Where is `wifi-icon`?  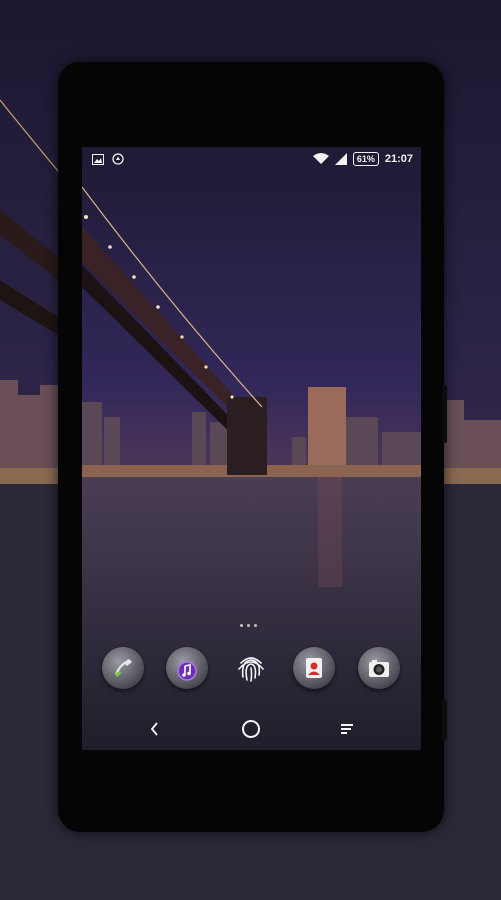
wifi-icon is located at coordinates (320, 158).